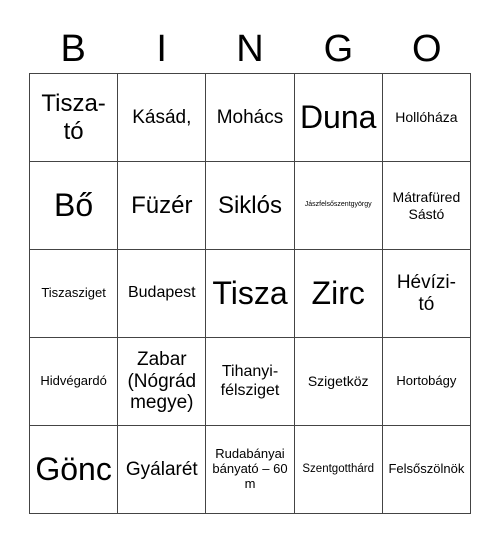  What do you see at coordinates (162, 206) in the screenshot?
I see `bingo-cell: Füzér` at bounding box center [162, 206].